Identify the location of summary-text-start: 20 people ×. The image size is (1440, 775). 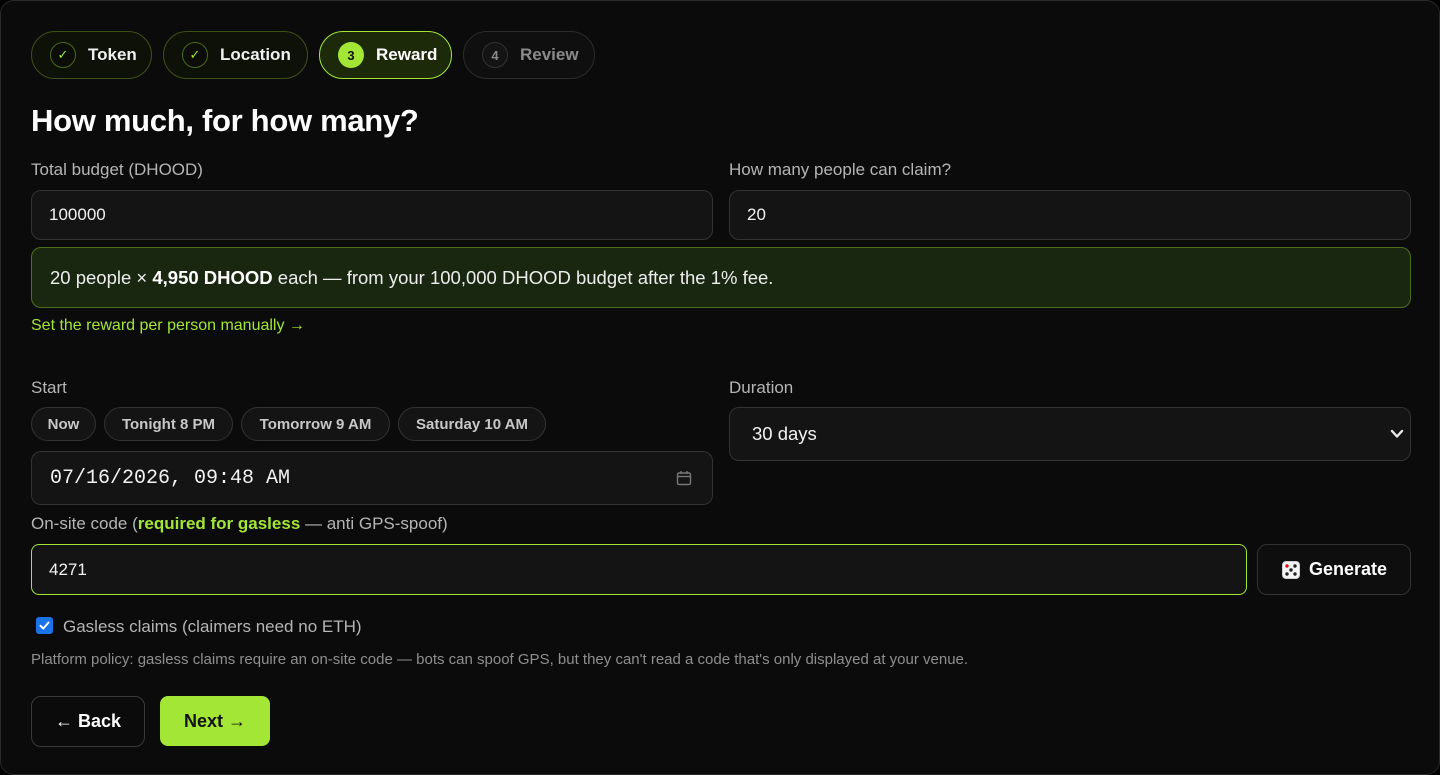
(101, 277).